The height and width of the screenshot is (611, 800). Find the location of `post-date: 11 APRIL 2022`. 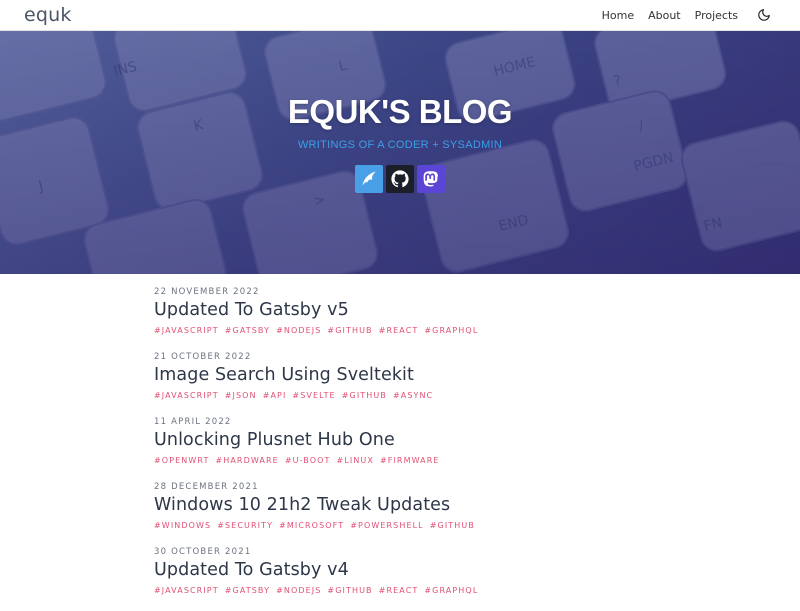

post-date: 11 APRIL 2022 is located at coordinates (193, 422).